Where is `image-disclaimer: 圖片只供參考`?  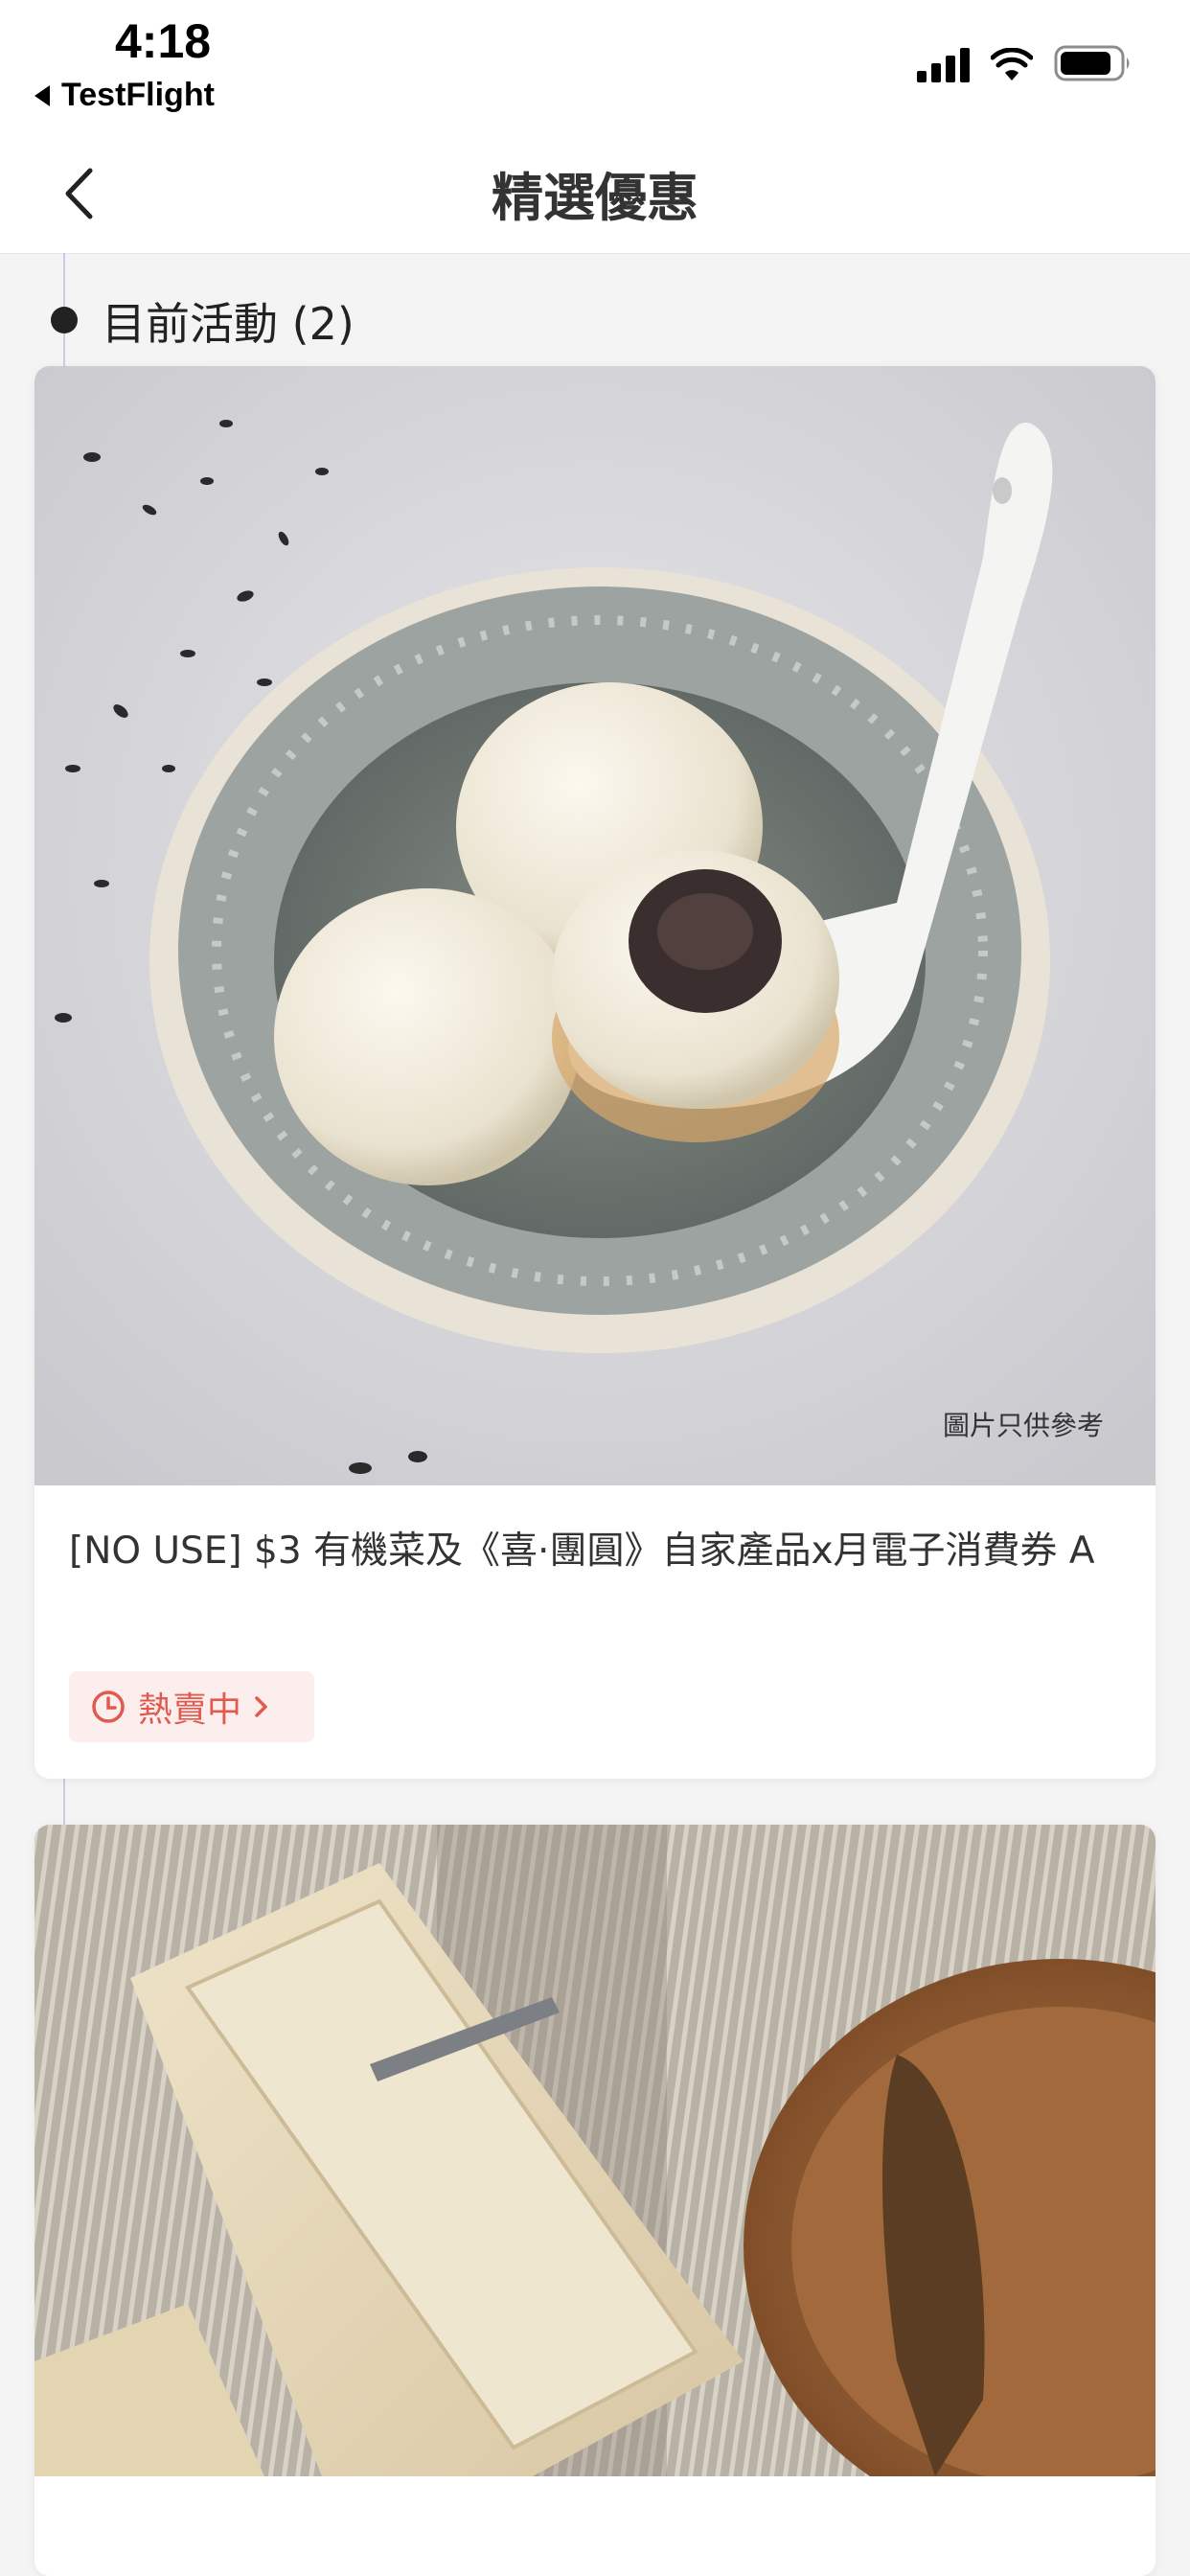
image-disclaimer: 圖片只供參考 is located at coordinates (1023, 1425).